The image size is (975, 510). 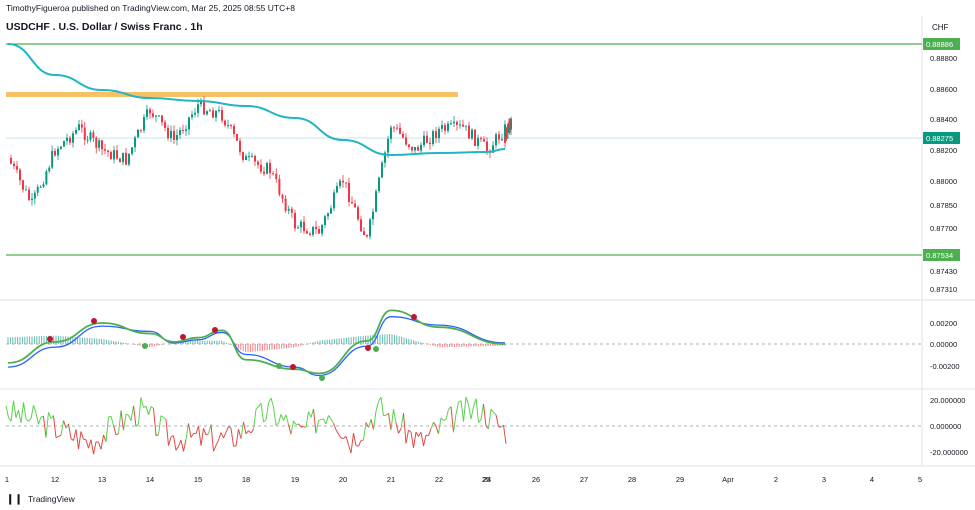 I want to click on oscillator-tick-label: 20.000000, so click(x=947, y=400).